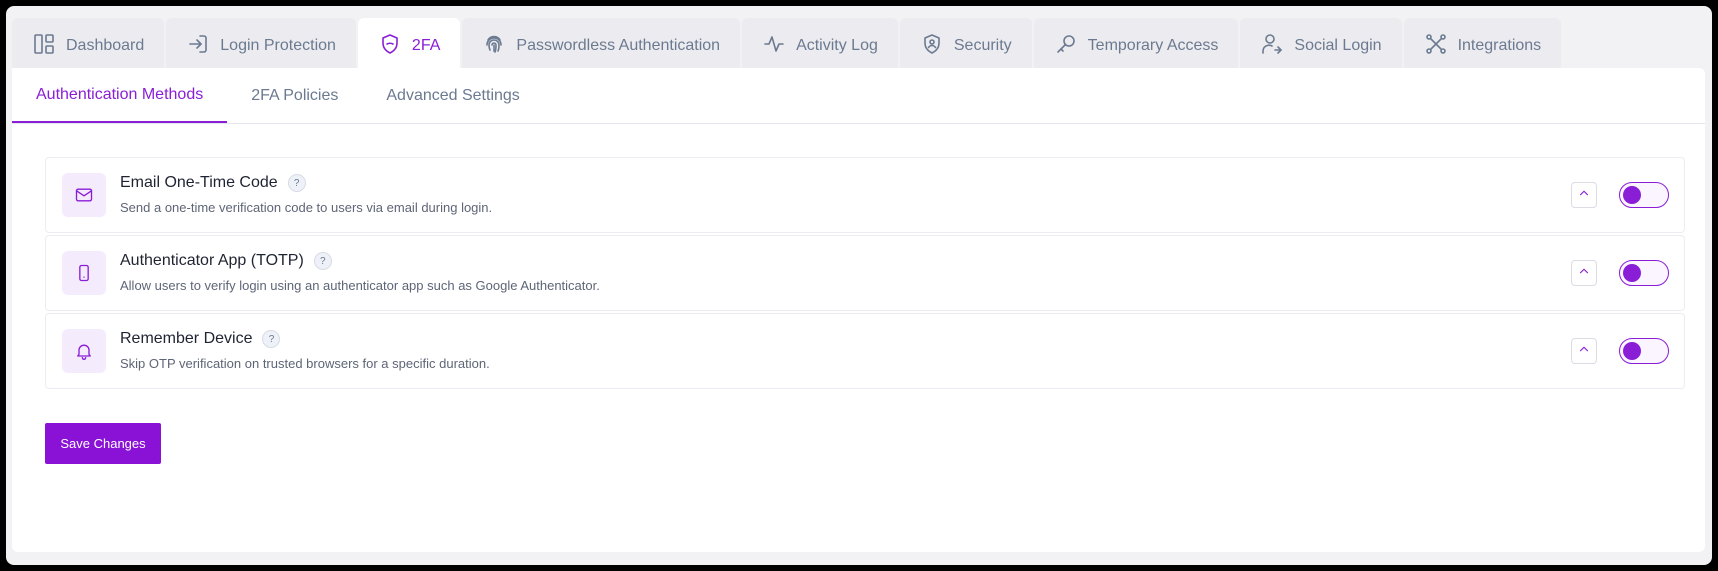  I want to click on tab-integrations: Integrations, so click(1482, 46).